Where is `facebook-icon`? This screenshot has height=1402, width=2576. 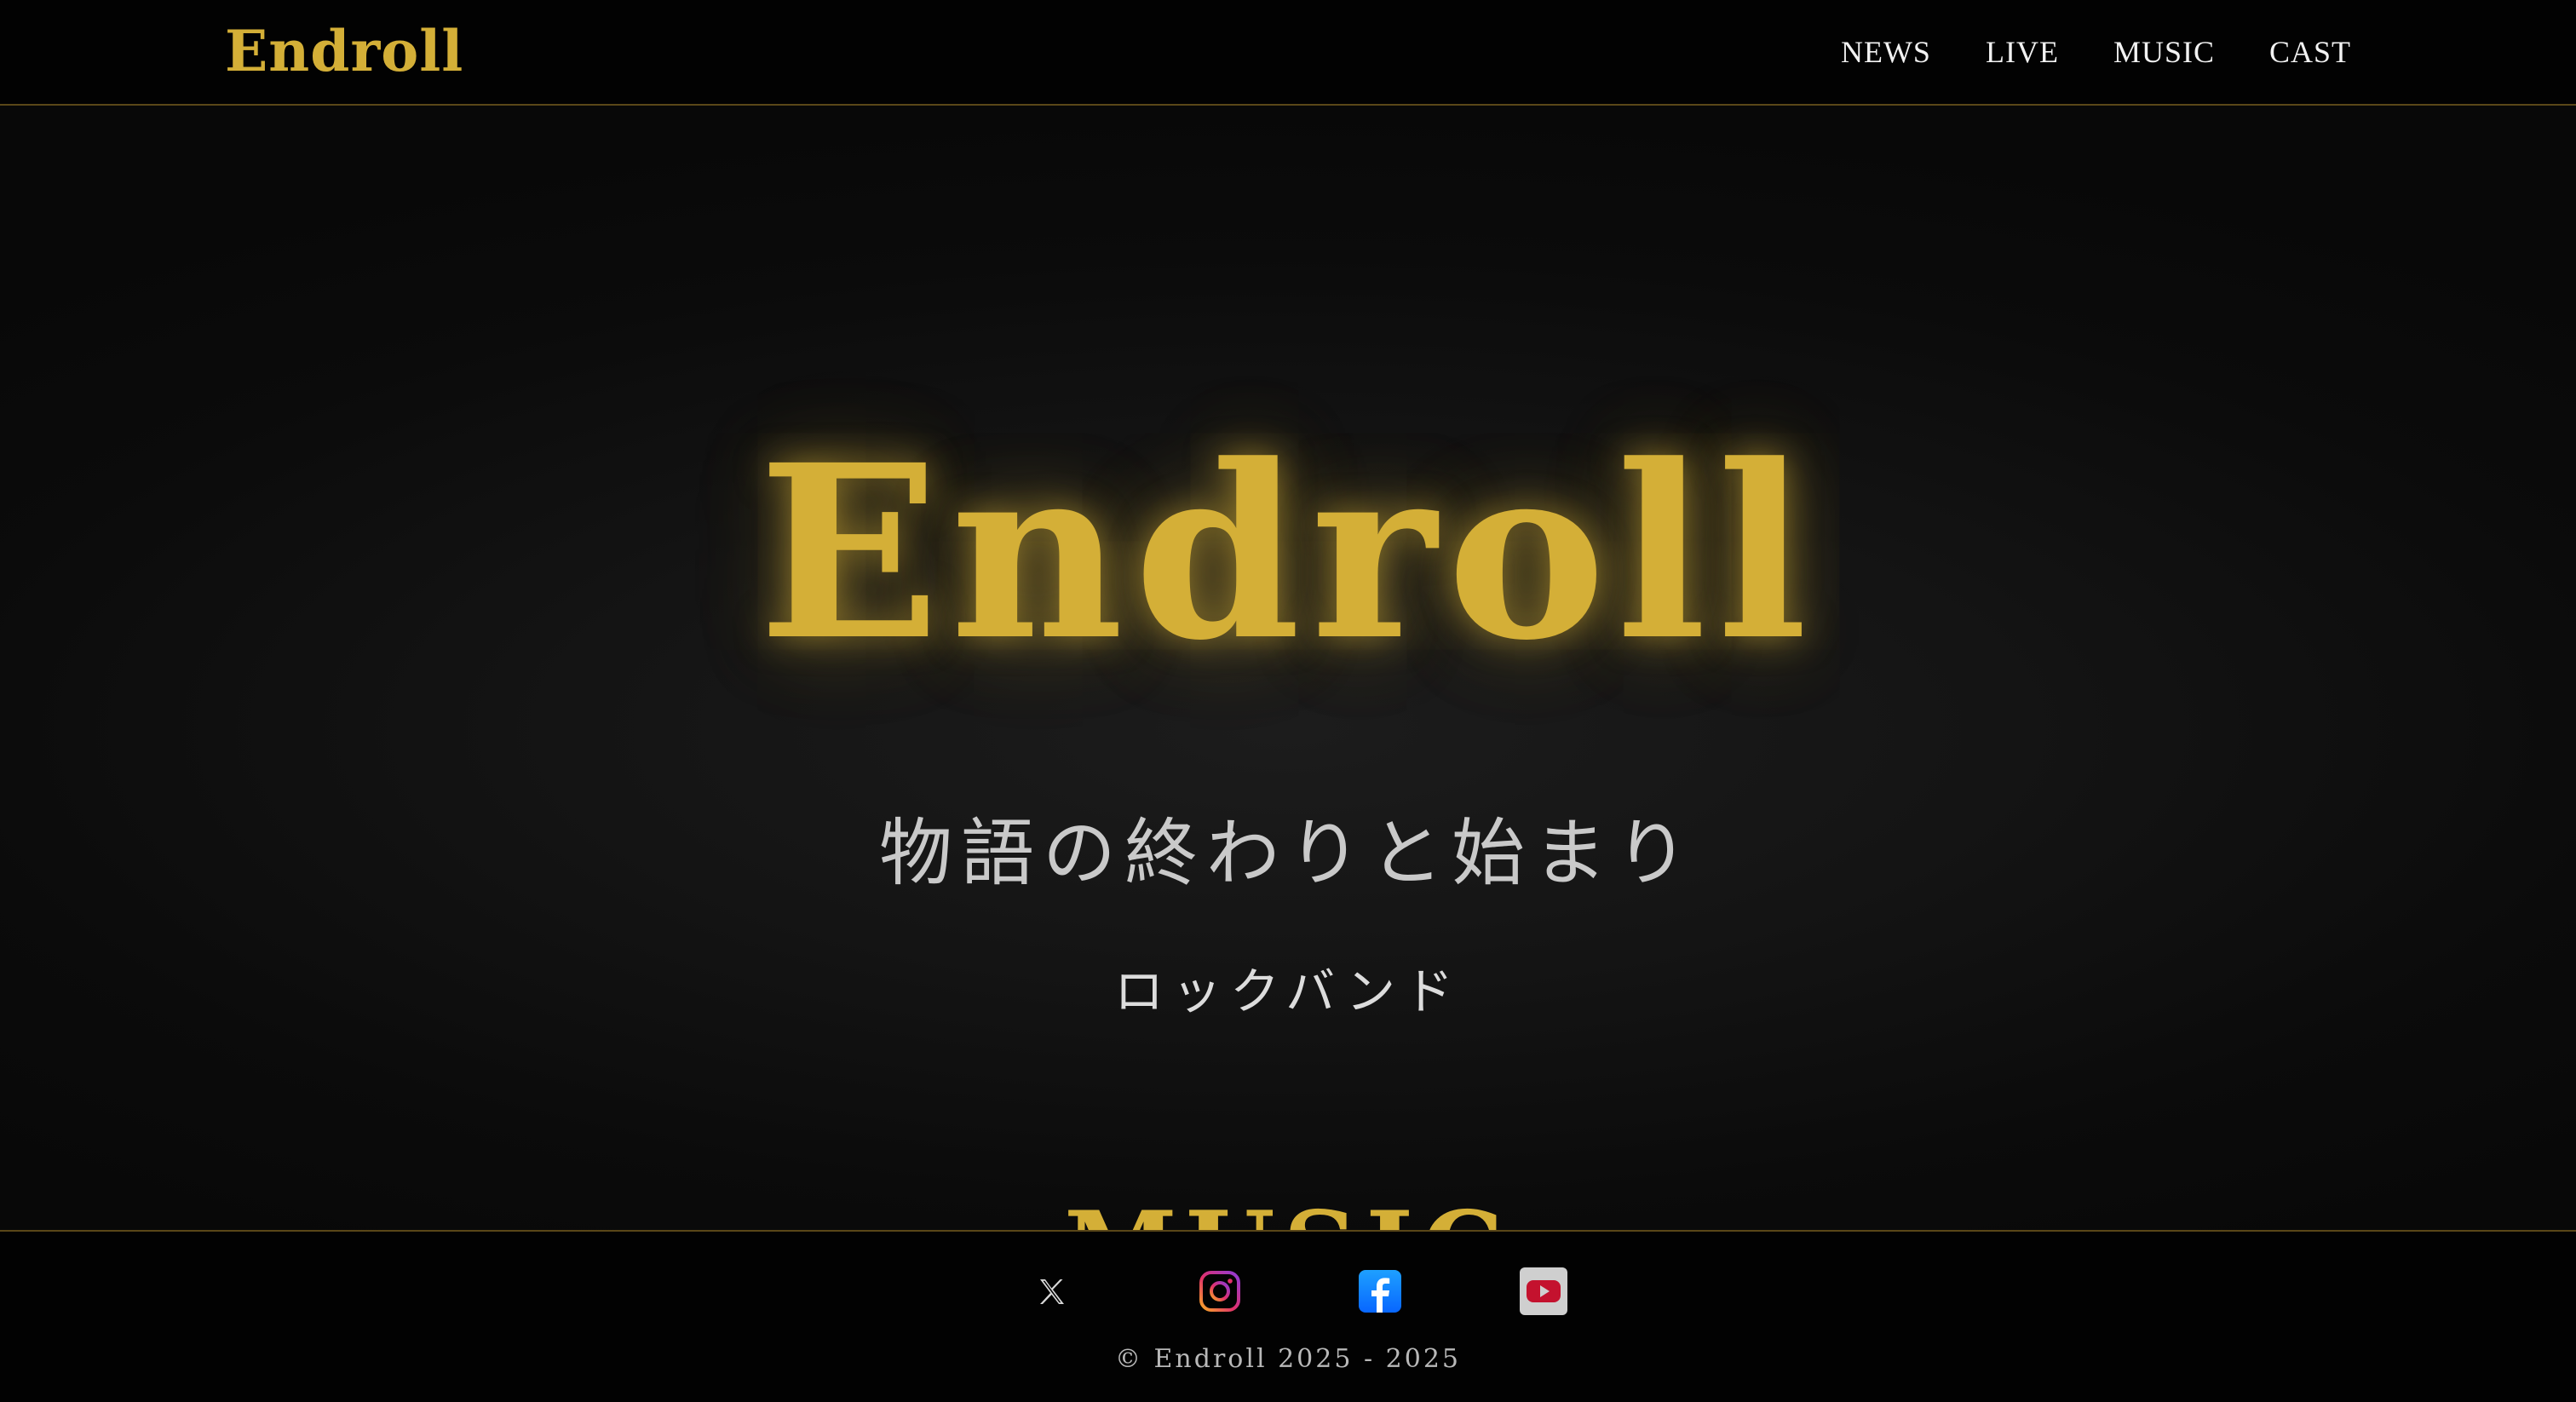 facebook-icon is located at coordinates (1380, 1291).